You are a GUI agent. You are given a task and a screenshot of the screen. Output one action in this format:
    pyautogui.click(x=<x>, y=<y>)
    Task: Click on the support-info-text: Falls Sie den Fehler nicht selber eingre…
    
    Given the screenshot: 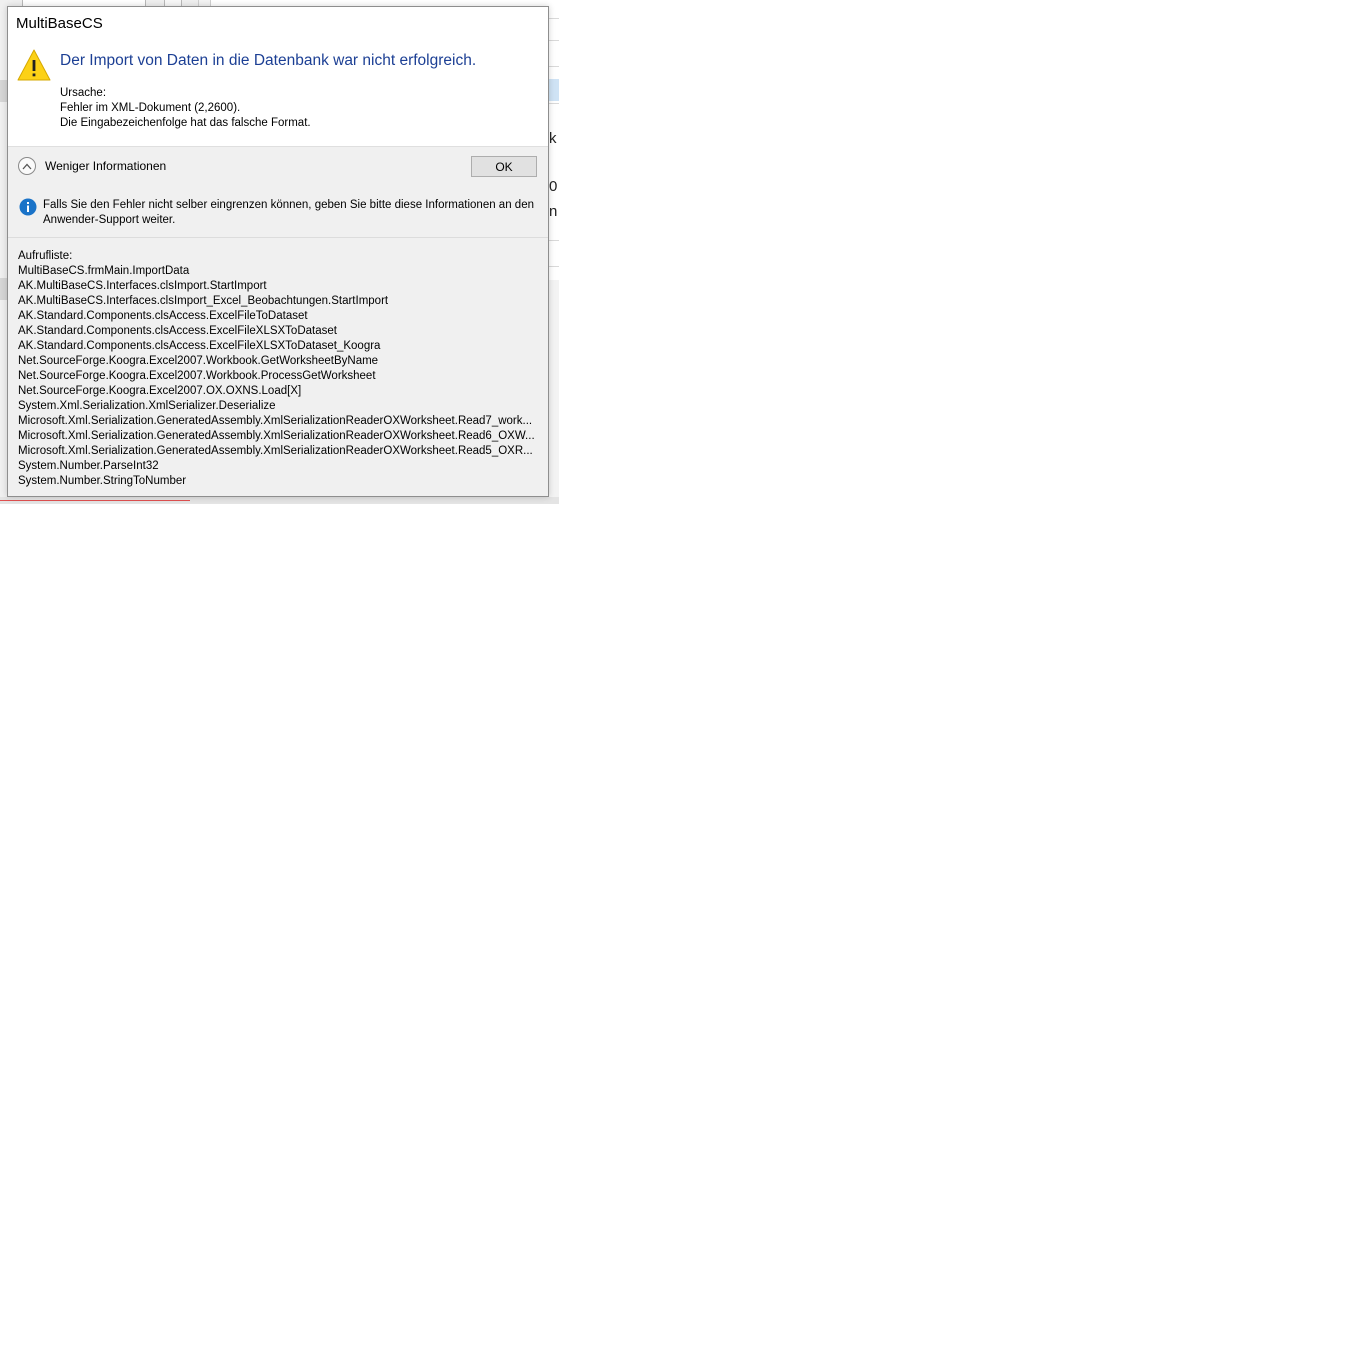 What is the action you would take?
    pyautogui.click(x=288, y=212)
    